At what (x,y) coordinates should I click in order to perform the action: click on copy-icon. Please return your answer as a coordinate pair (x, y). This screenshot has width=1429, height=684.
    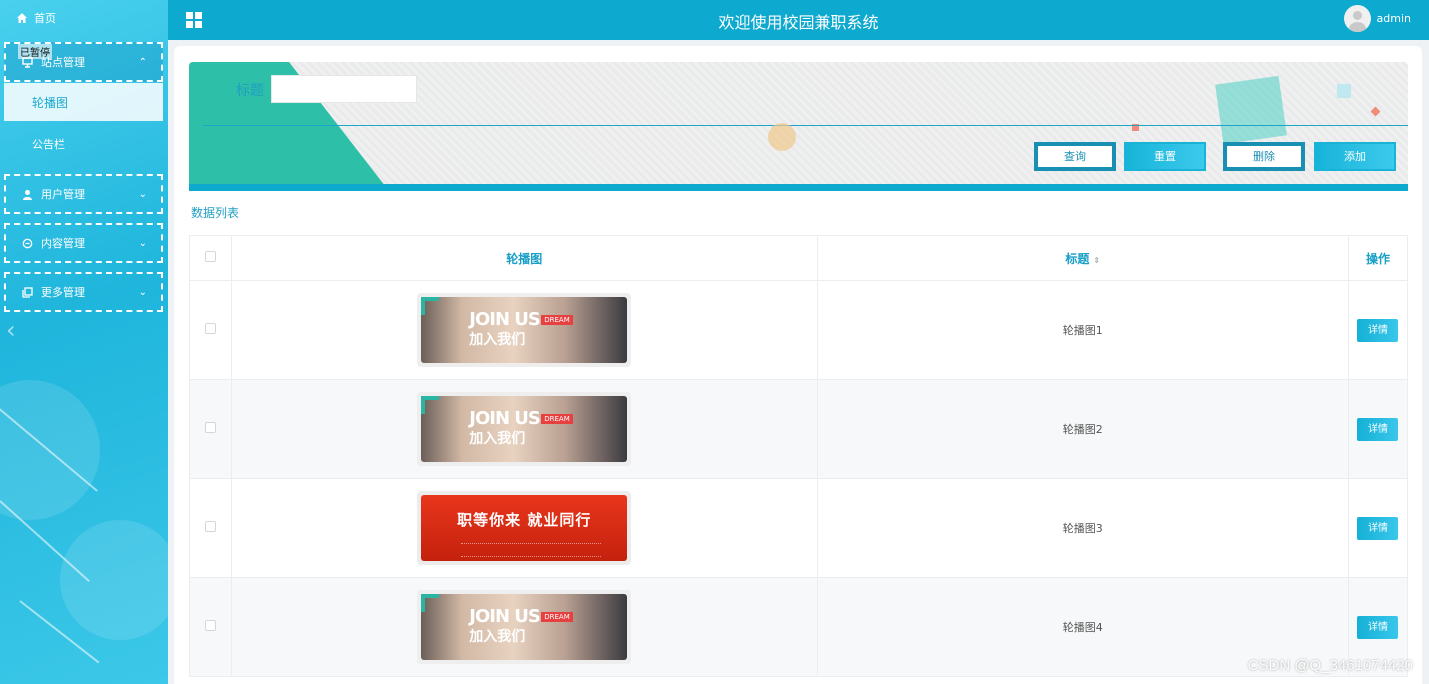
    Looking at the image, I should click on (27, 292).